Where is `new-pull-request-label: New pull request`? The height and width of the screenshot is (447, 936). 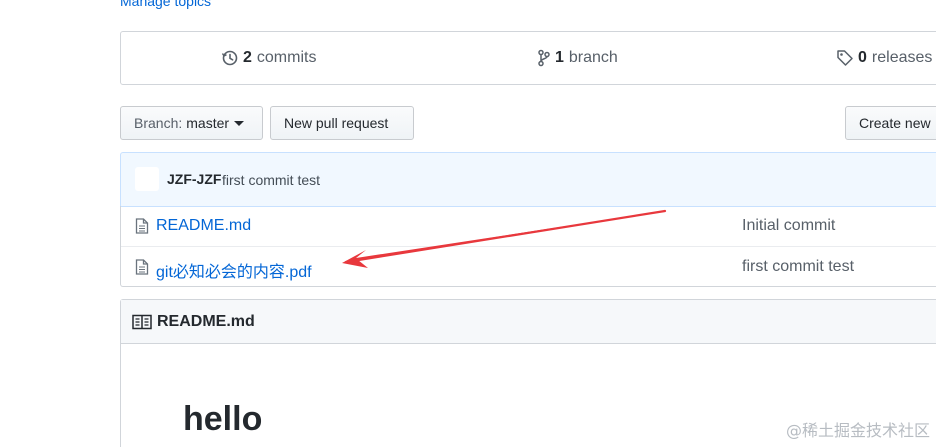 new-pull-request-label: New pull request is located at coordinates (336, 123).